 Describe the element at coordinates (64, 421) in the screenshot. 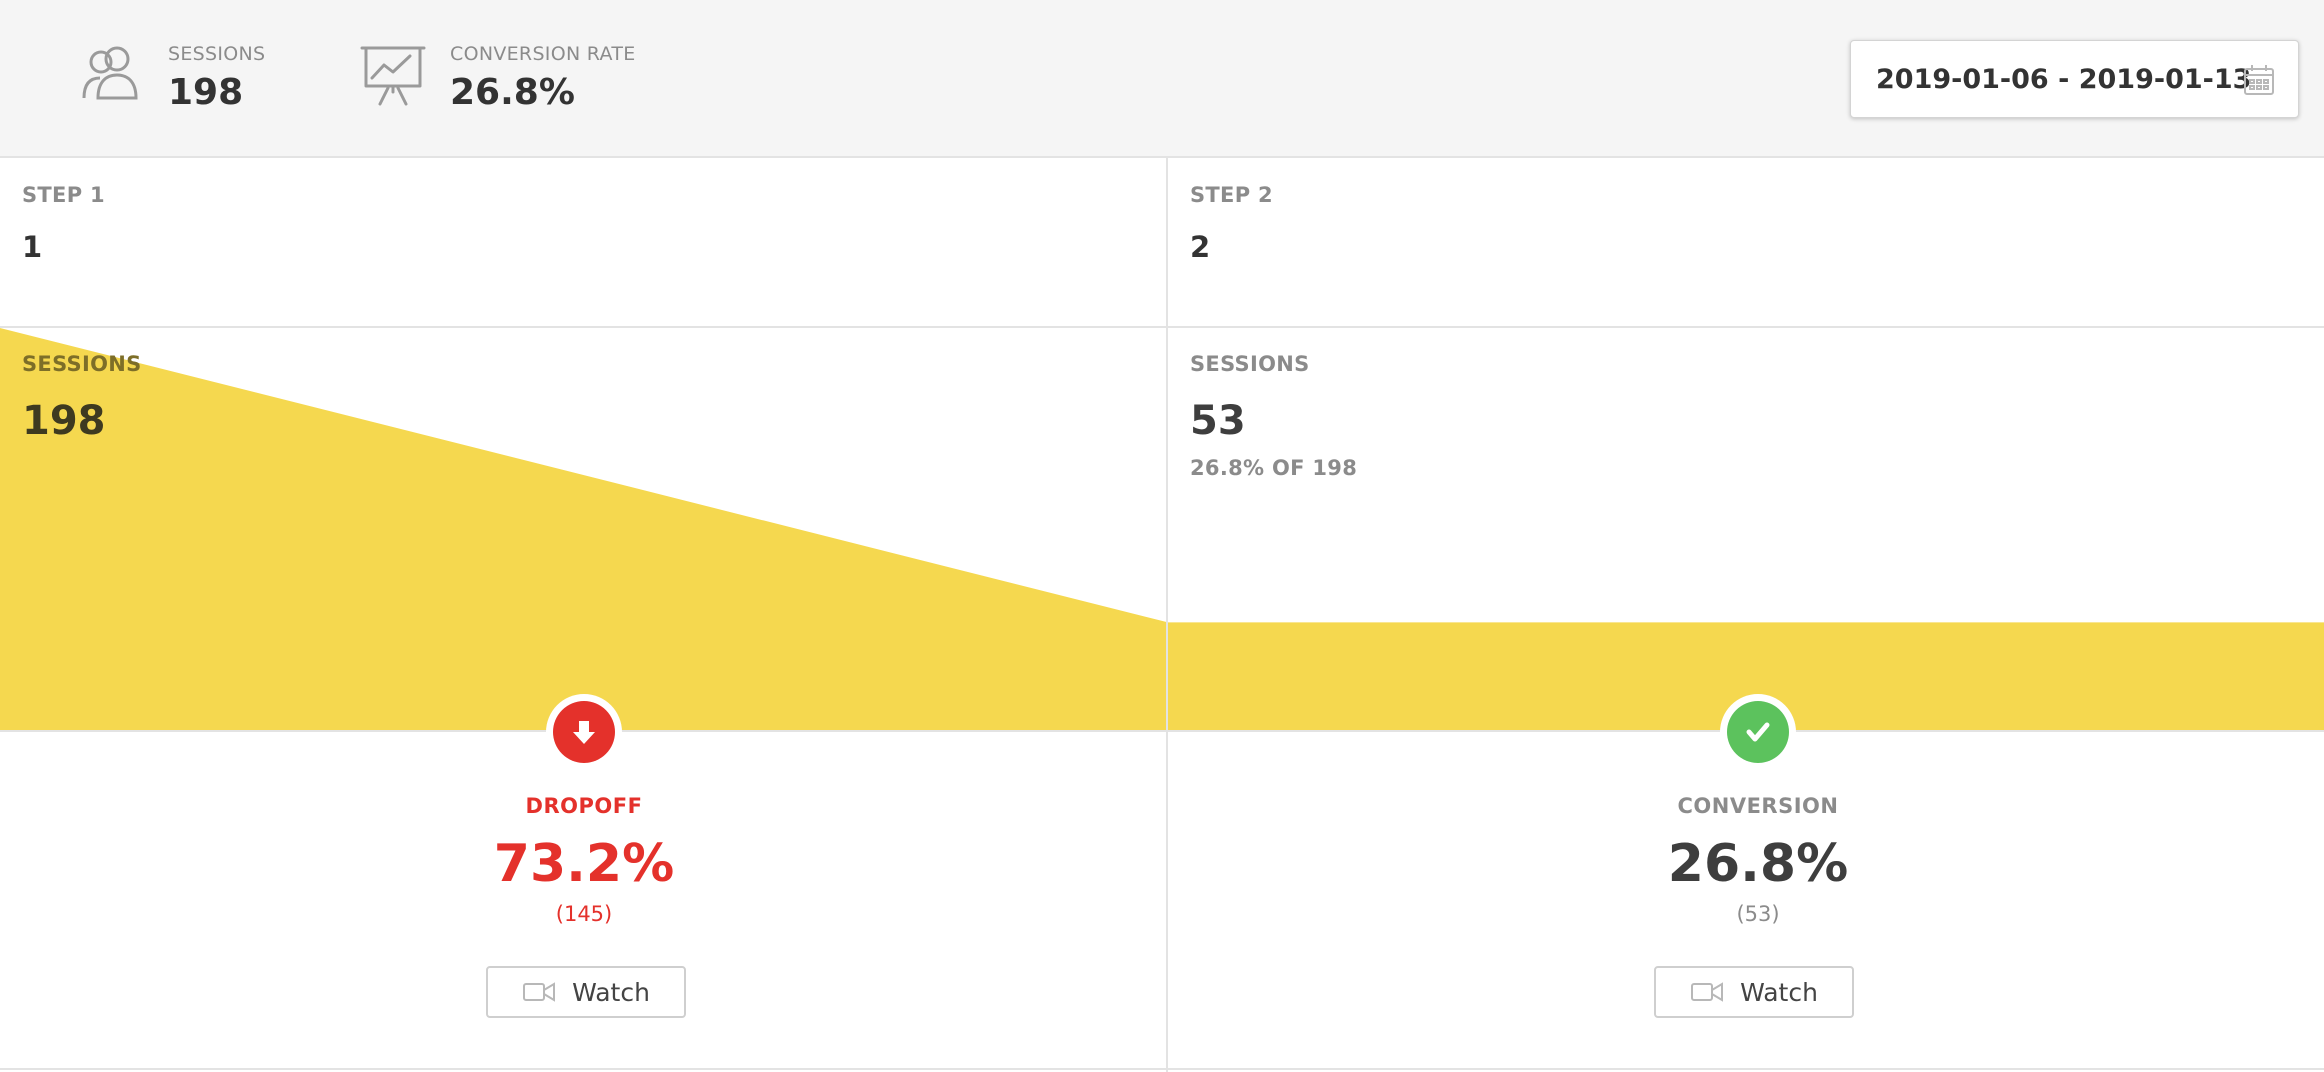

I see `step-sessions-value: 198` at that location.